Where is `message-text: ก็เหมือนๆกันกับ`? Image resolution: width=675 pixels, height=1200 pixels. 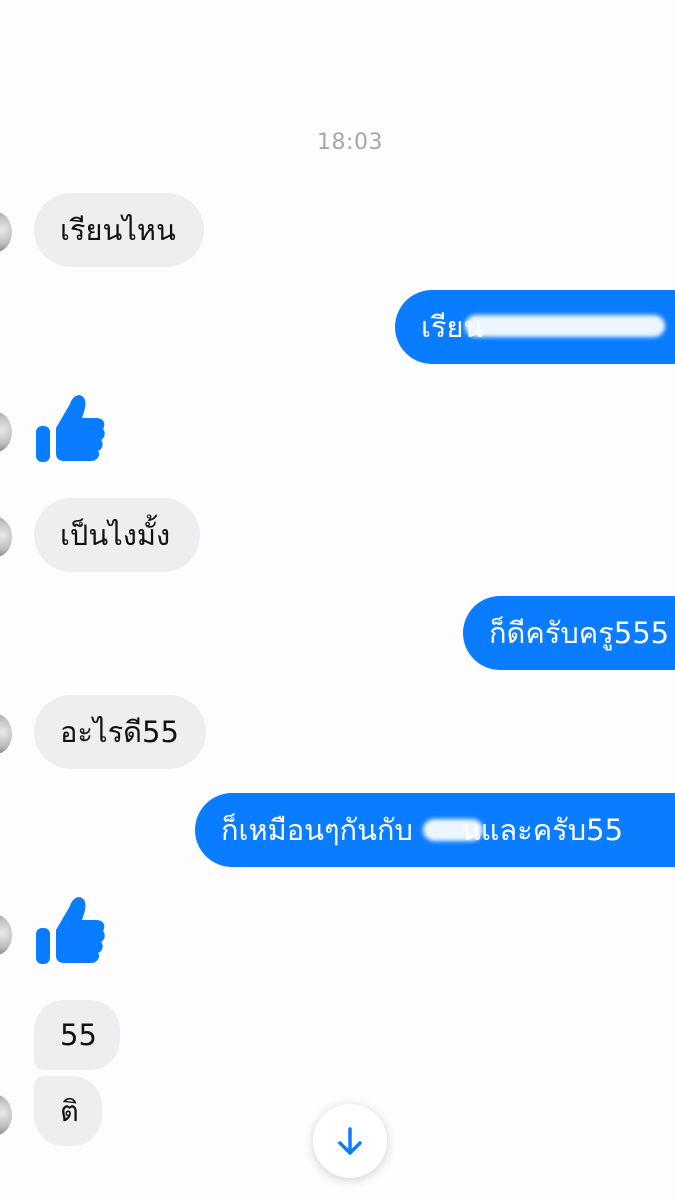 message-text: ก็เหมือนๆกันกับ is located at coordinates (317, 830).